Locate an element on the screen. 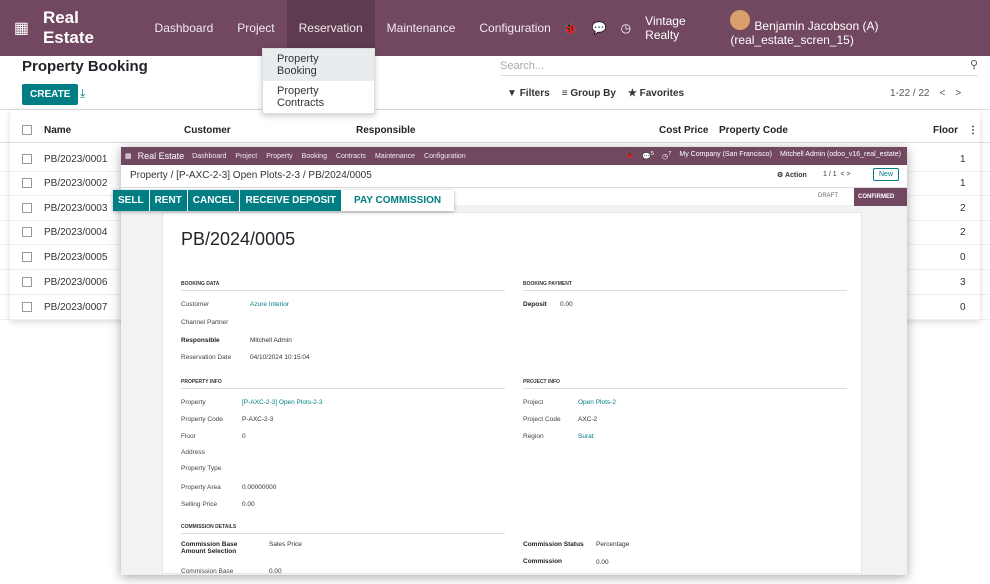  sell-button: SELL is located at coordinates (131, 200).